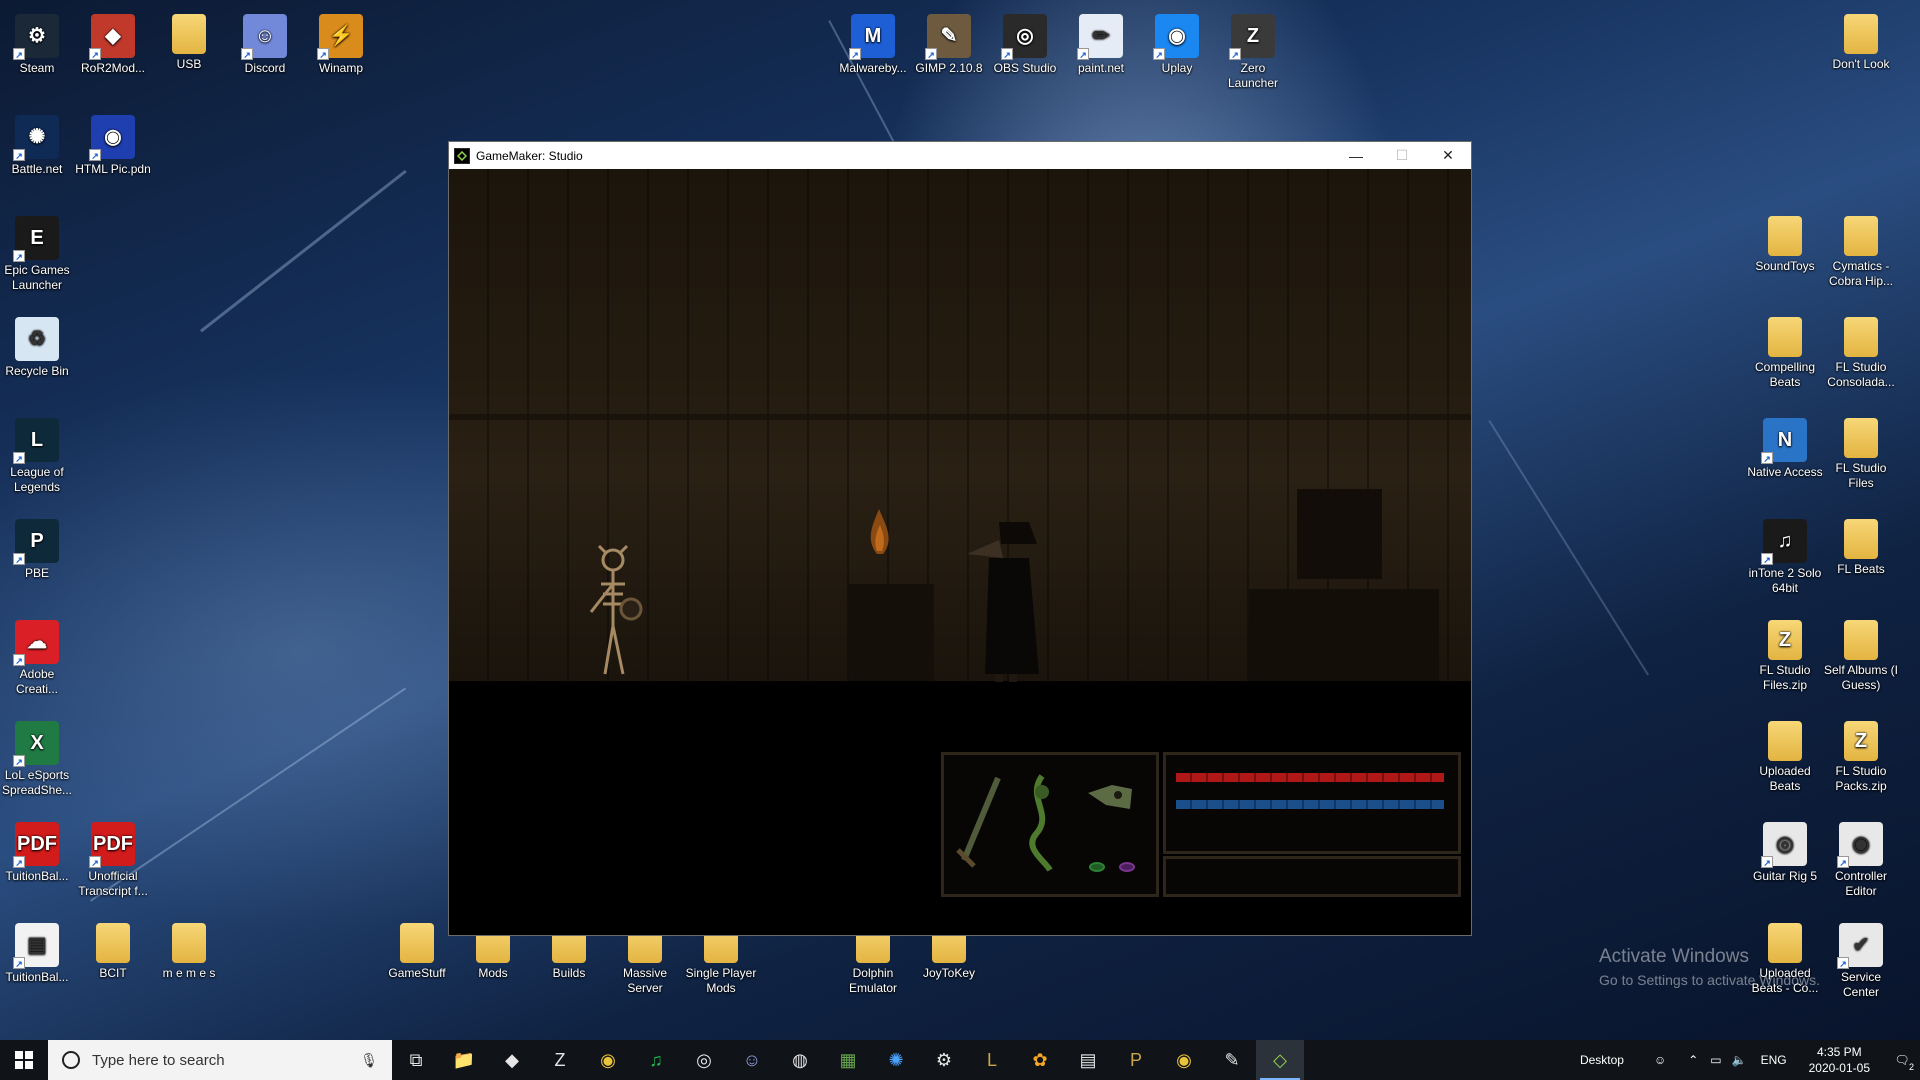 This screenshot has height=1080, width=1920. I want to click on desktop-icon: FL Studio Files, so click(1861, 457).